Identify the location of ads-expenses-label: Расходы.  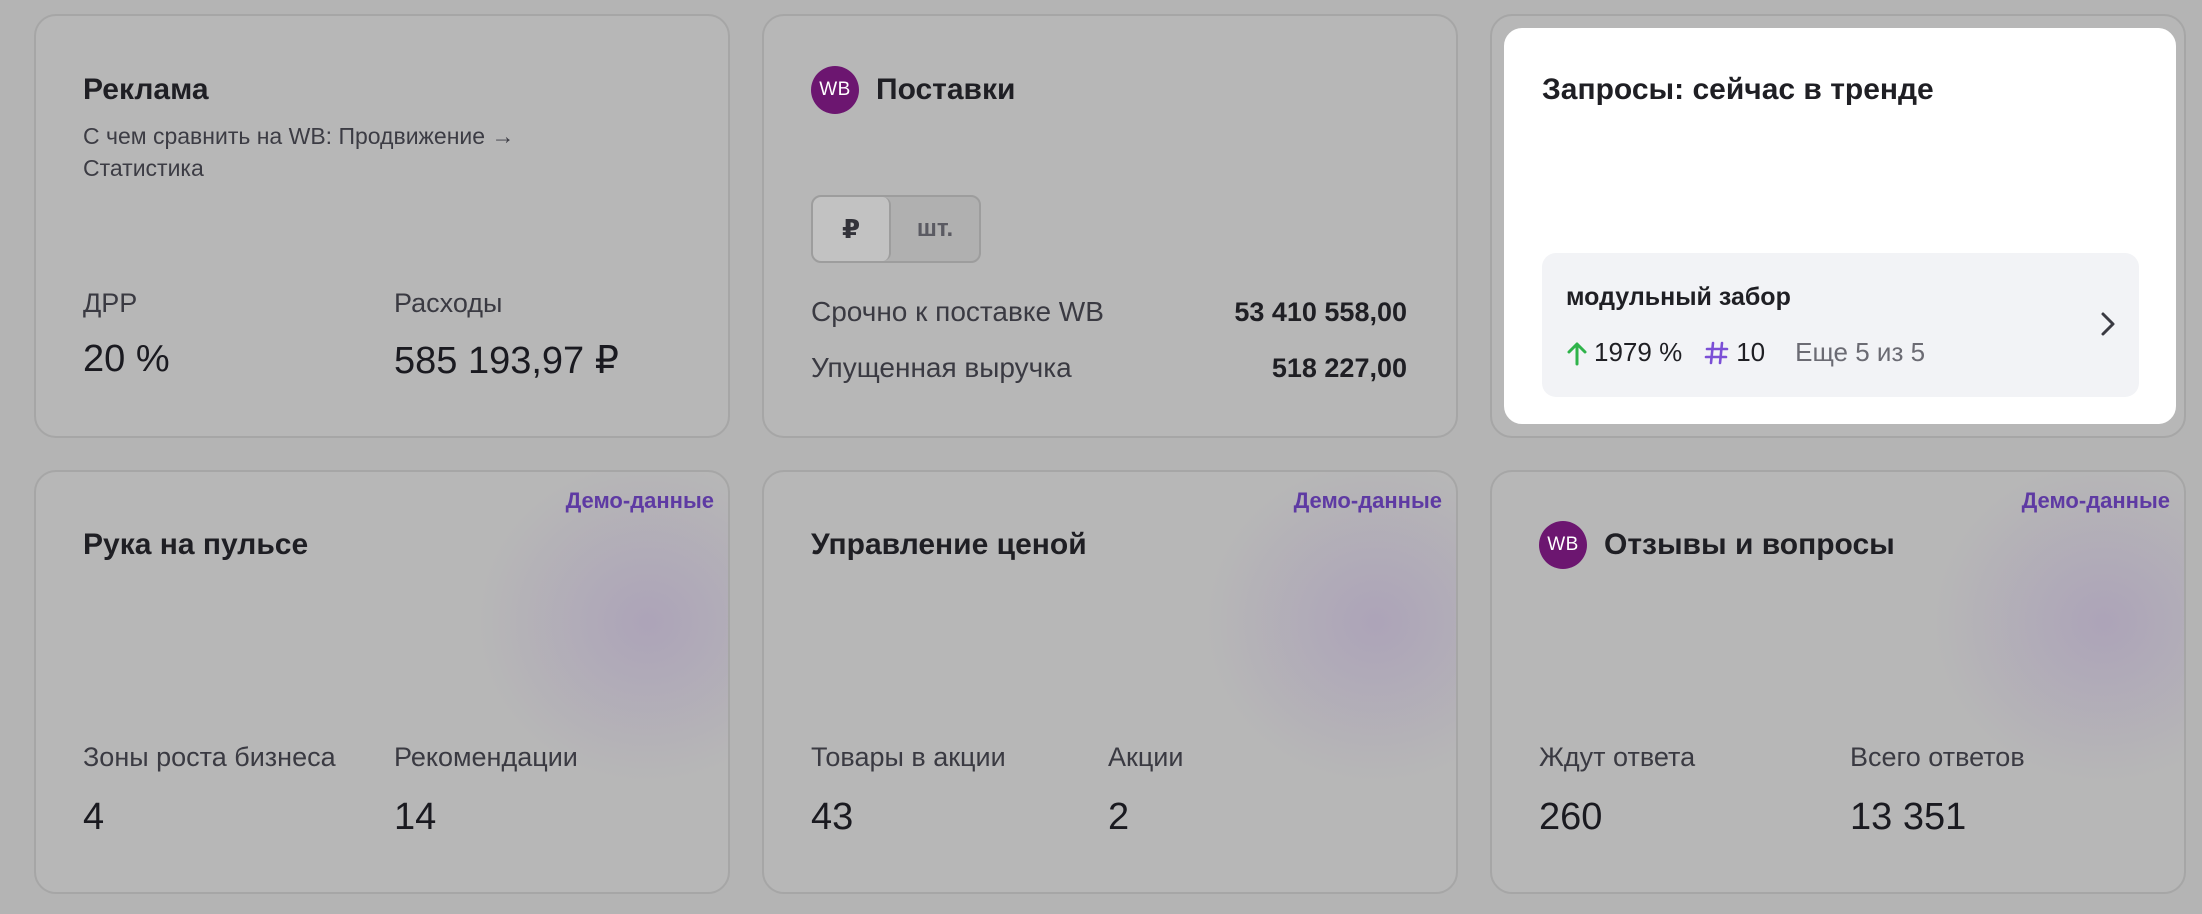
(448, 303).